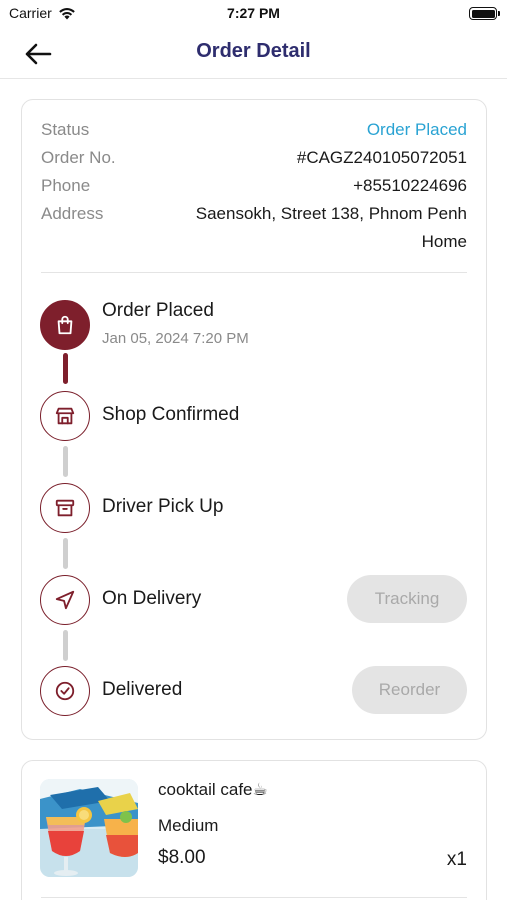 The image size is (507, 900). Describe the element at coordinates (65, 129) in the screenshot. I see `status-label: Status` at that location.